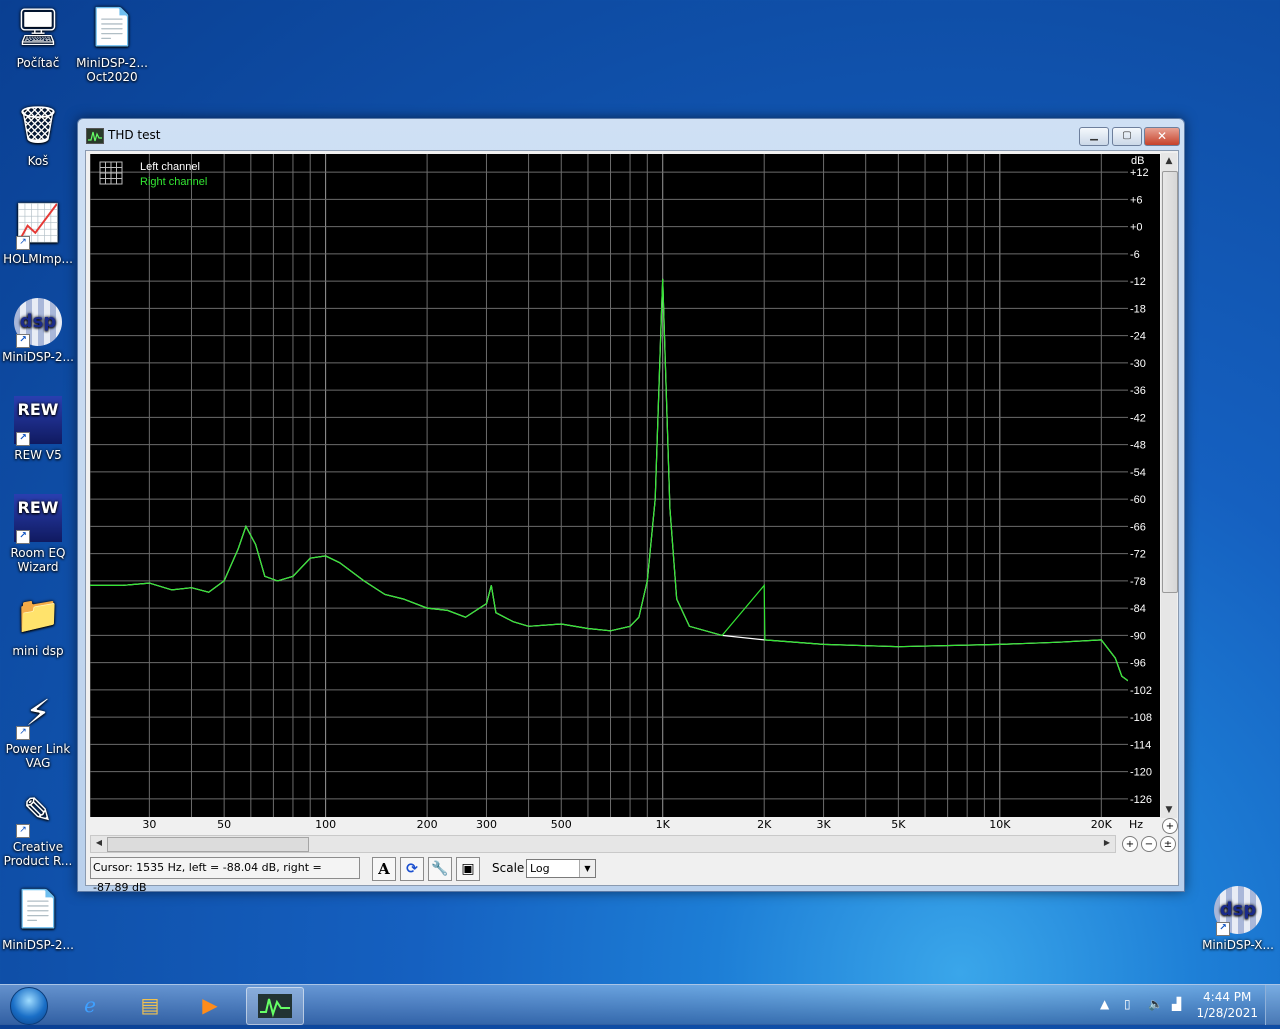 The width and height of the screenshot is (1280, 1029). What do you see at coordinates (384, 869) in the screenshot?
I see `text-tool-button: A` at bounding box center [384, 869].